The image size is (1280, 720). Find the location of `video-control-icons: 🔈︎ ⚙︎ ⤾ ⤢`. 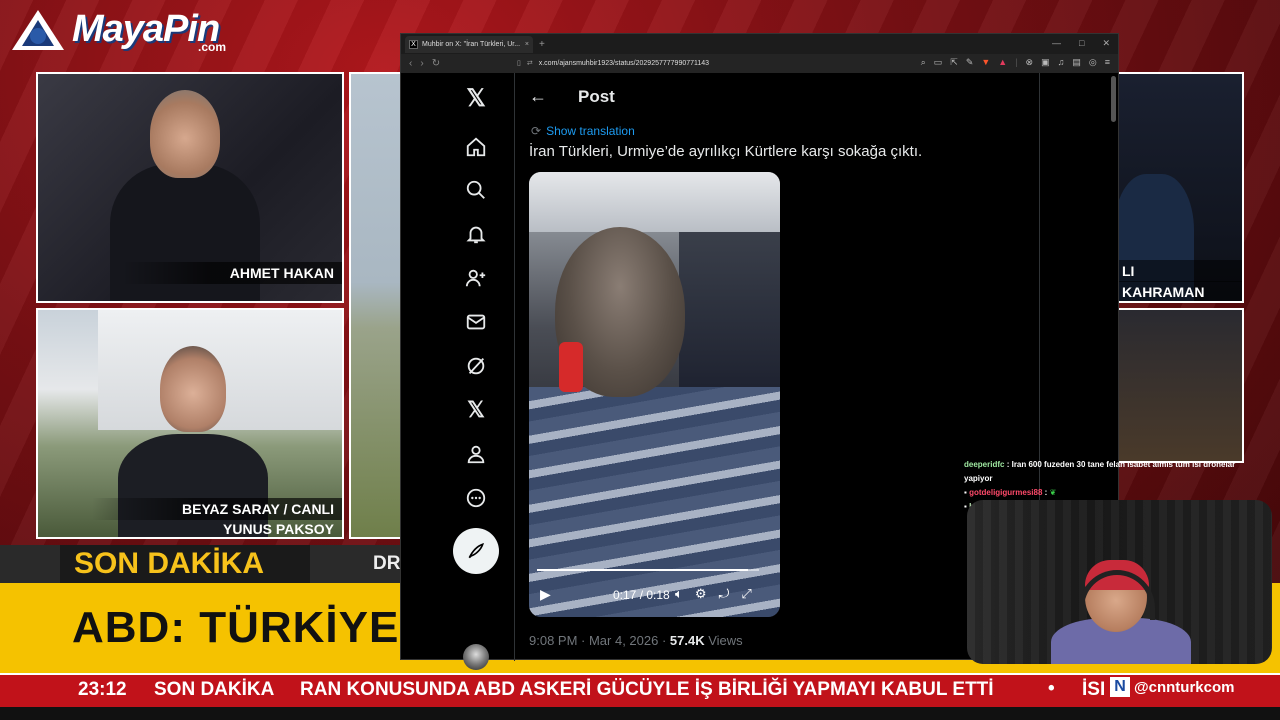

video-control-icons: 🔈︎ ⚙︎ ⤾ ⤢ is located at coordinates (713, 594).